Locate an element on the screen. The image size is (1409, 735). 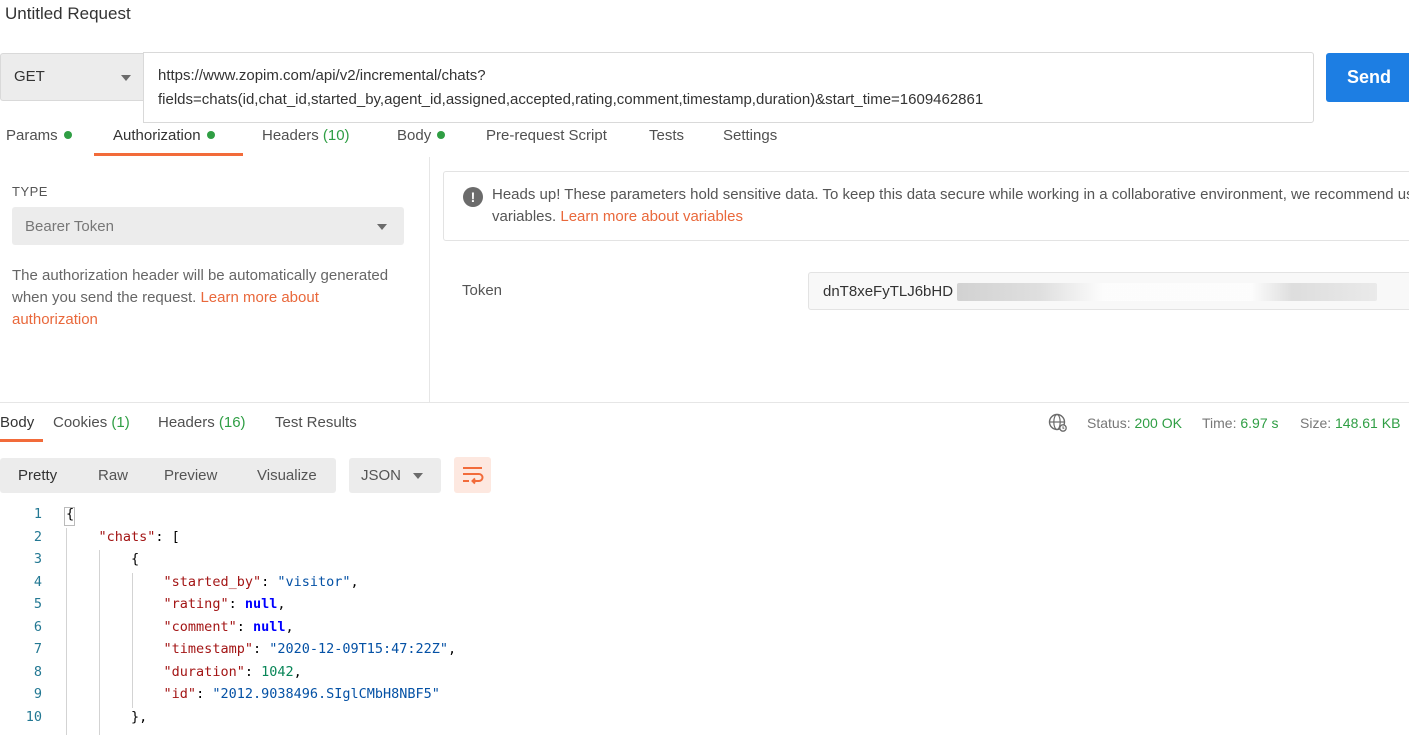
line-number: 10 is located at coordinates (33, 716).